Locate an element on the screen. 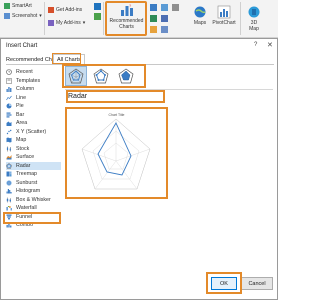  sunburst-chart-icon is located at coordinates (9, 183).